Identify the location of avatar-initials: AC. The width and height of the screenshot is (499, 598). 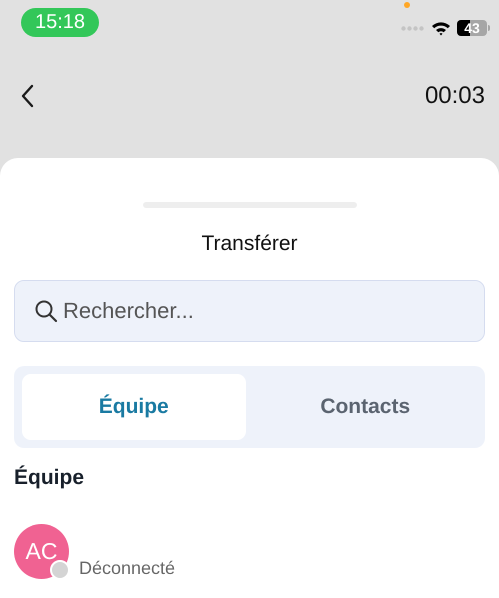
(42, 551).